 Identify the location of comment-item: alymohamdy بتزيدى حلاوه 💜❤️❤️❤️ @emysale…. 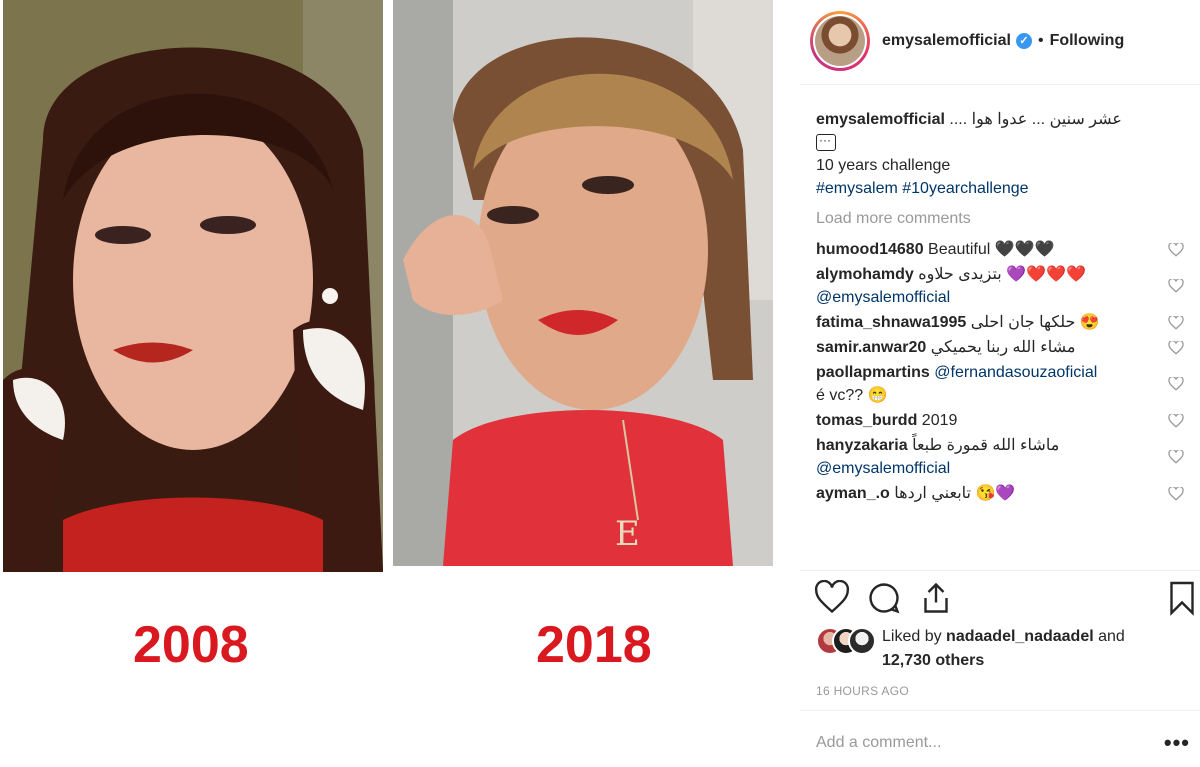
(1003, 286).